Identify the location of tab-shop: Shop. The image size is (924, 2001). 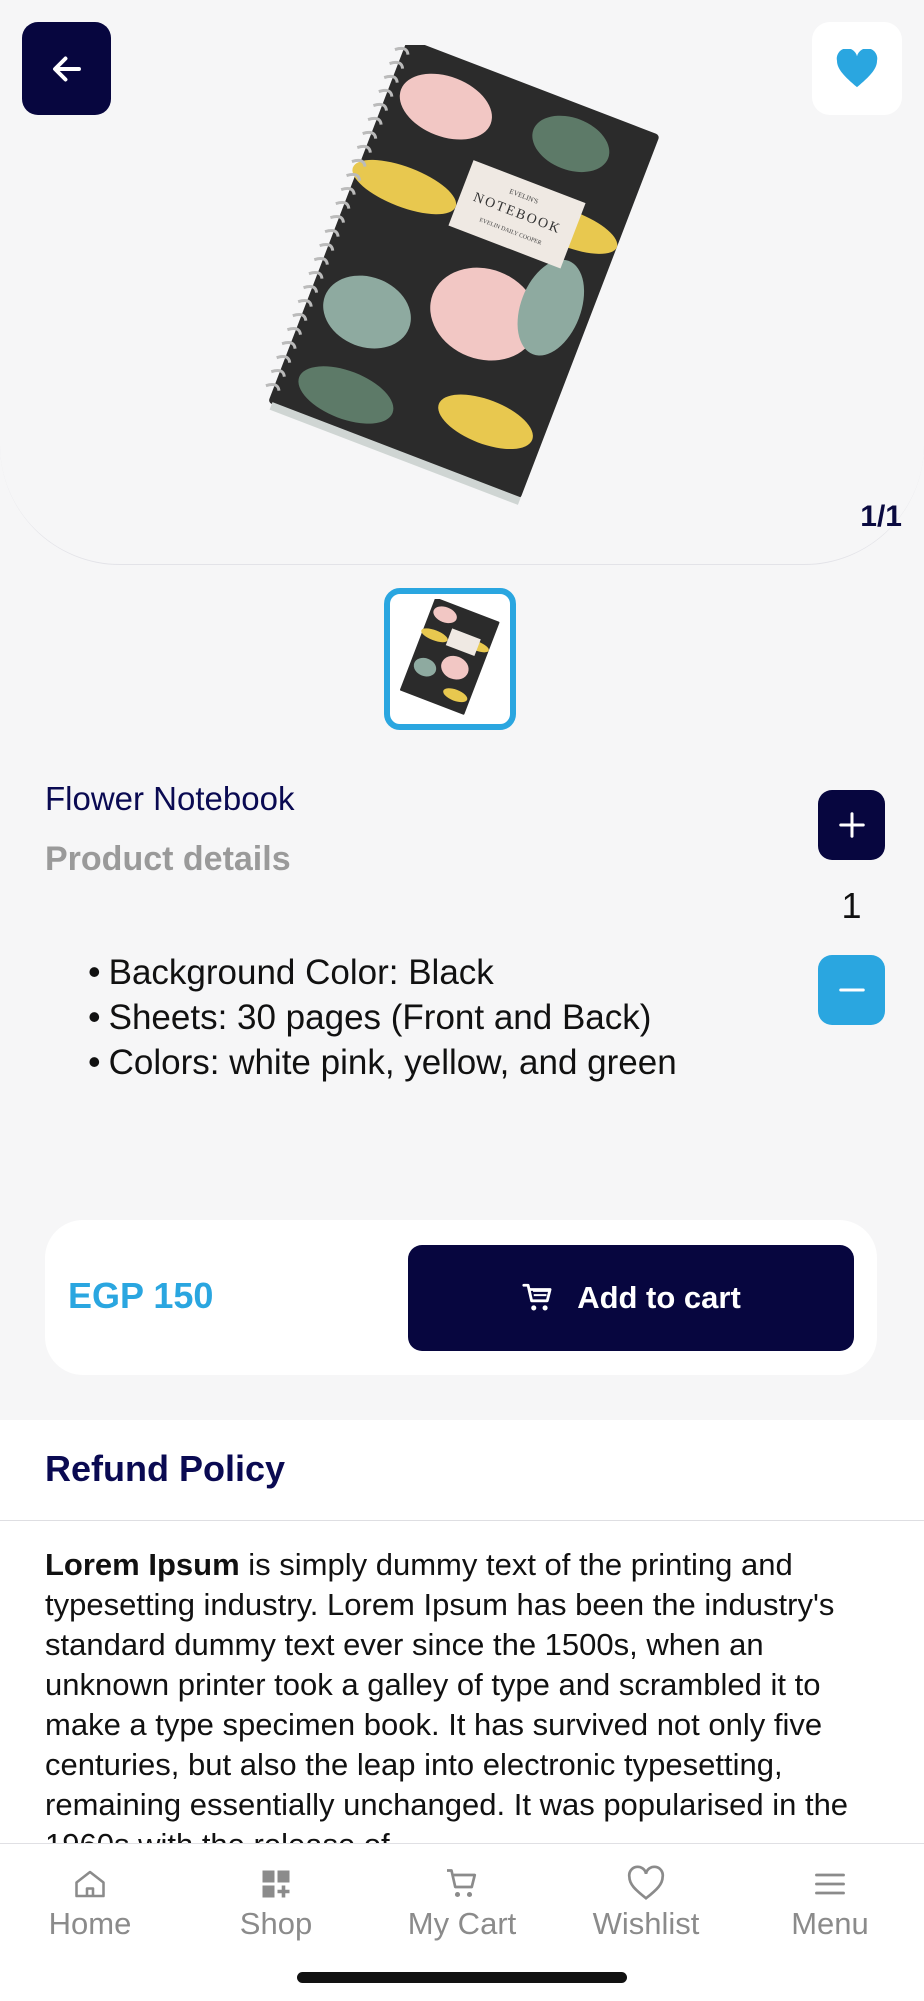
(276, 1903).